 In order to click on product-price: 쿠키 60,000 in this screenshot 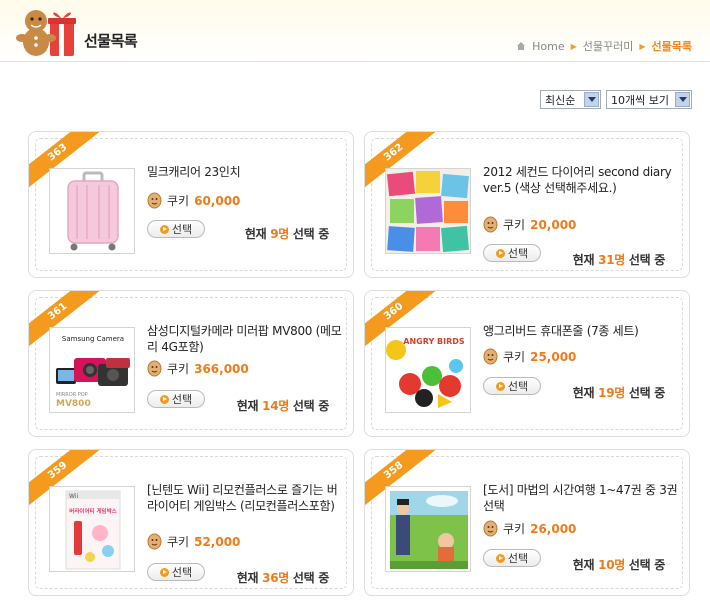, I will do `click(193, 200)`.